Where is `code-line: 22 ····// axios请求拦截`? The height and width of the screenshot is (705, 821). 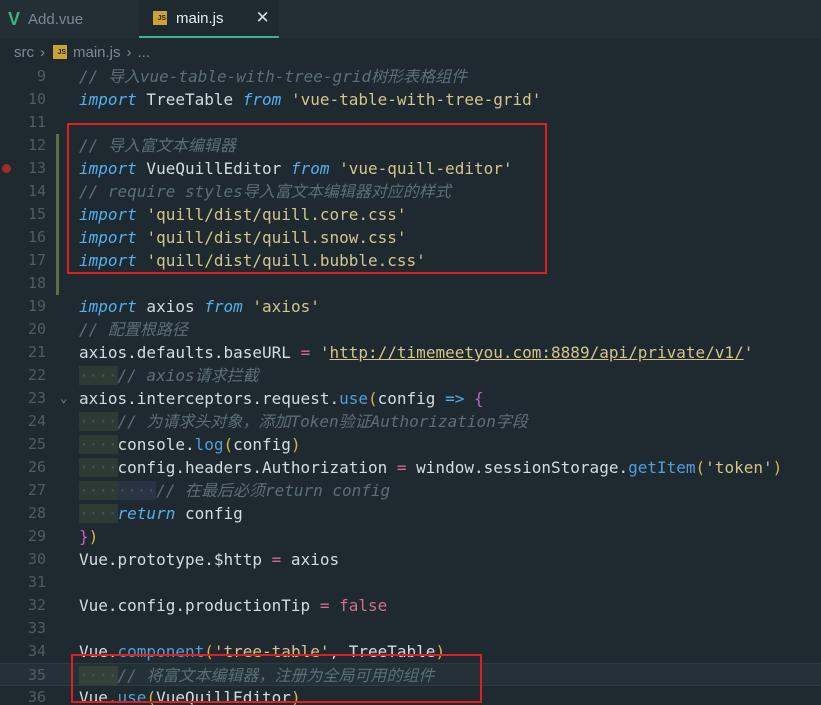
code-line: 22 ····// axios请求拦截 is located at coordinates (410, 375).